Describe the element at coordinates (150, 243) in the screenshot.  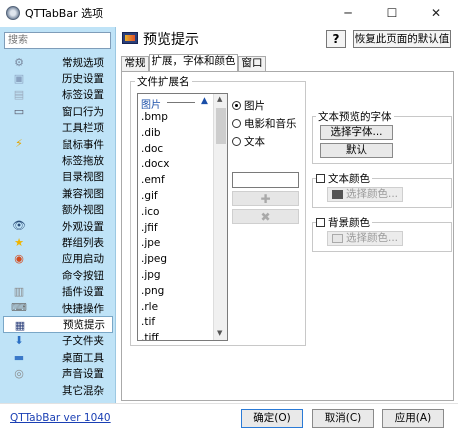
I see `list-item: .jpe` at that location.